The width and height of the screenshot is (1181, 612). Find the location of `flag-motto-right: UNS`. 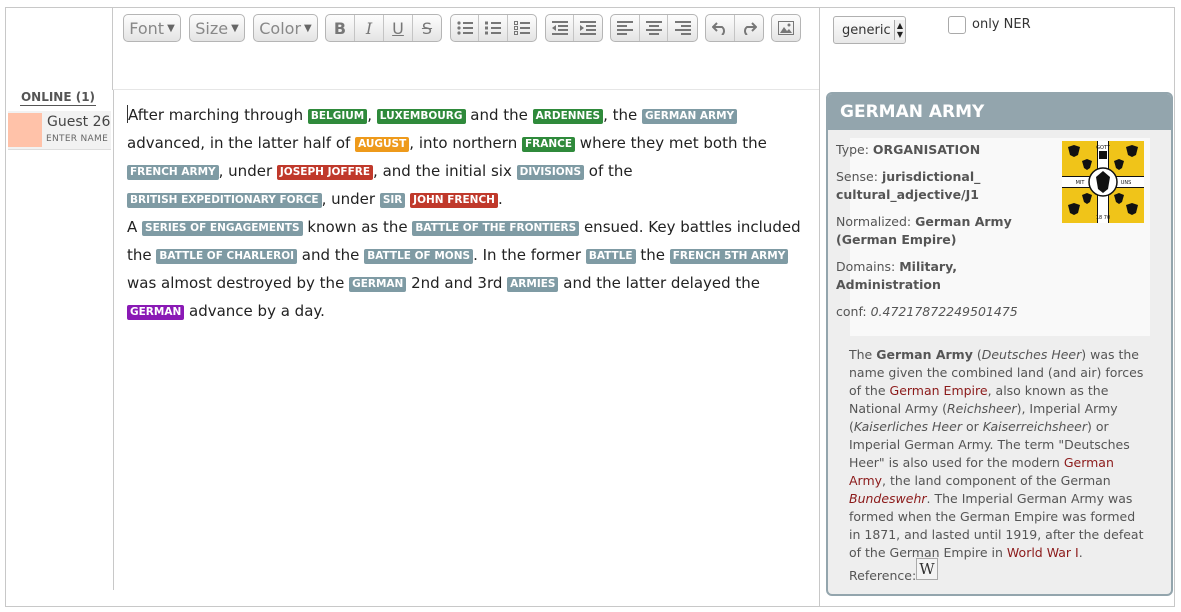

flag-motto-right: UNS is located at coordinates (1126, 183).